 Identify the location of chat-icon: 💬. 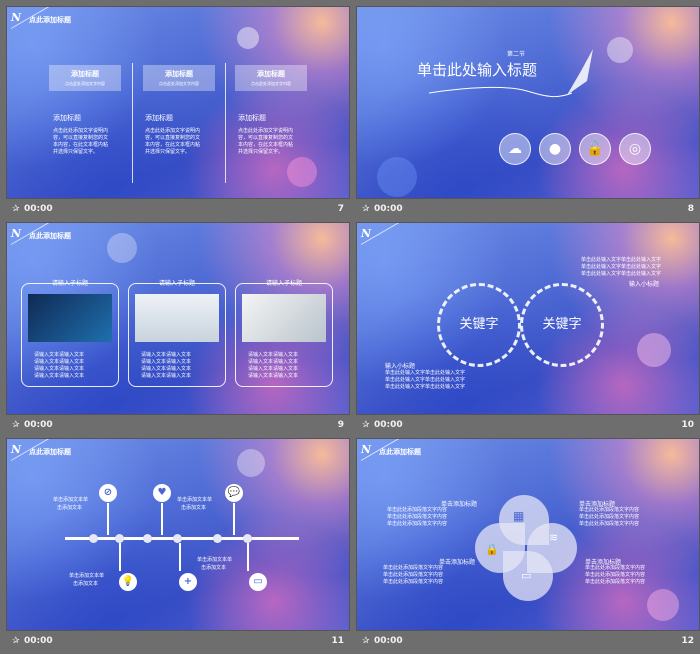
(234, 493).